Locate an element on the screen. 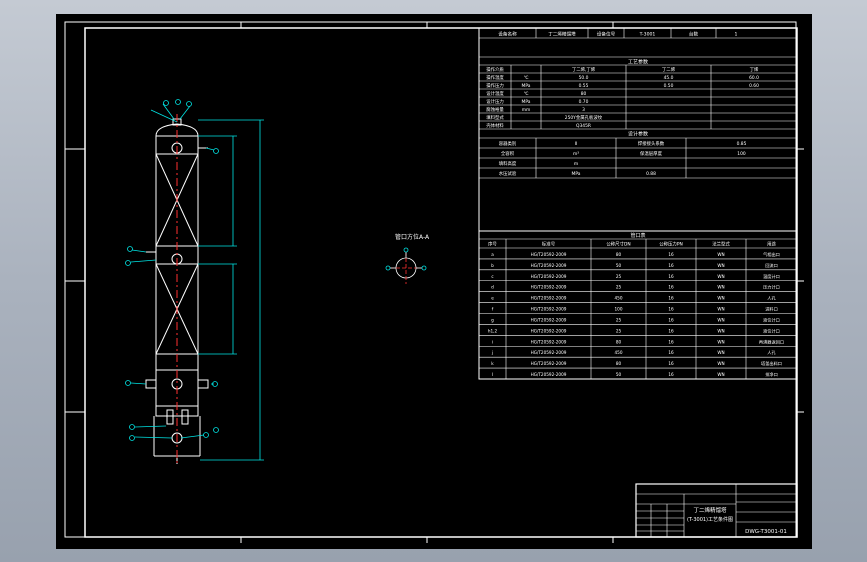 This screenshot has height=562, width=867. header-cell: 1 is located at coordinates (736, 35).